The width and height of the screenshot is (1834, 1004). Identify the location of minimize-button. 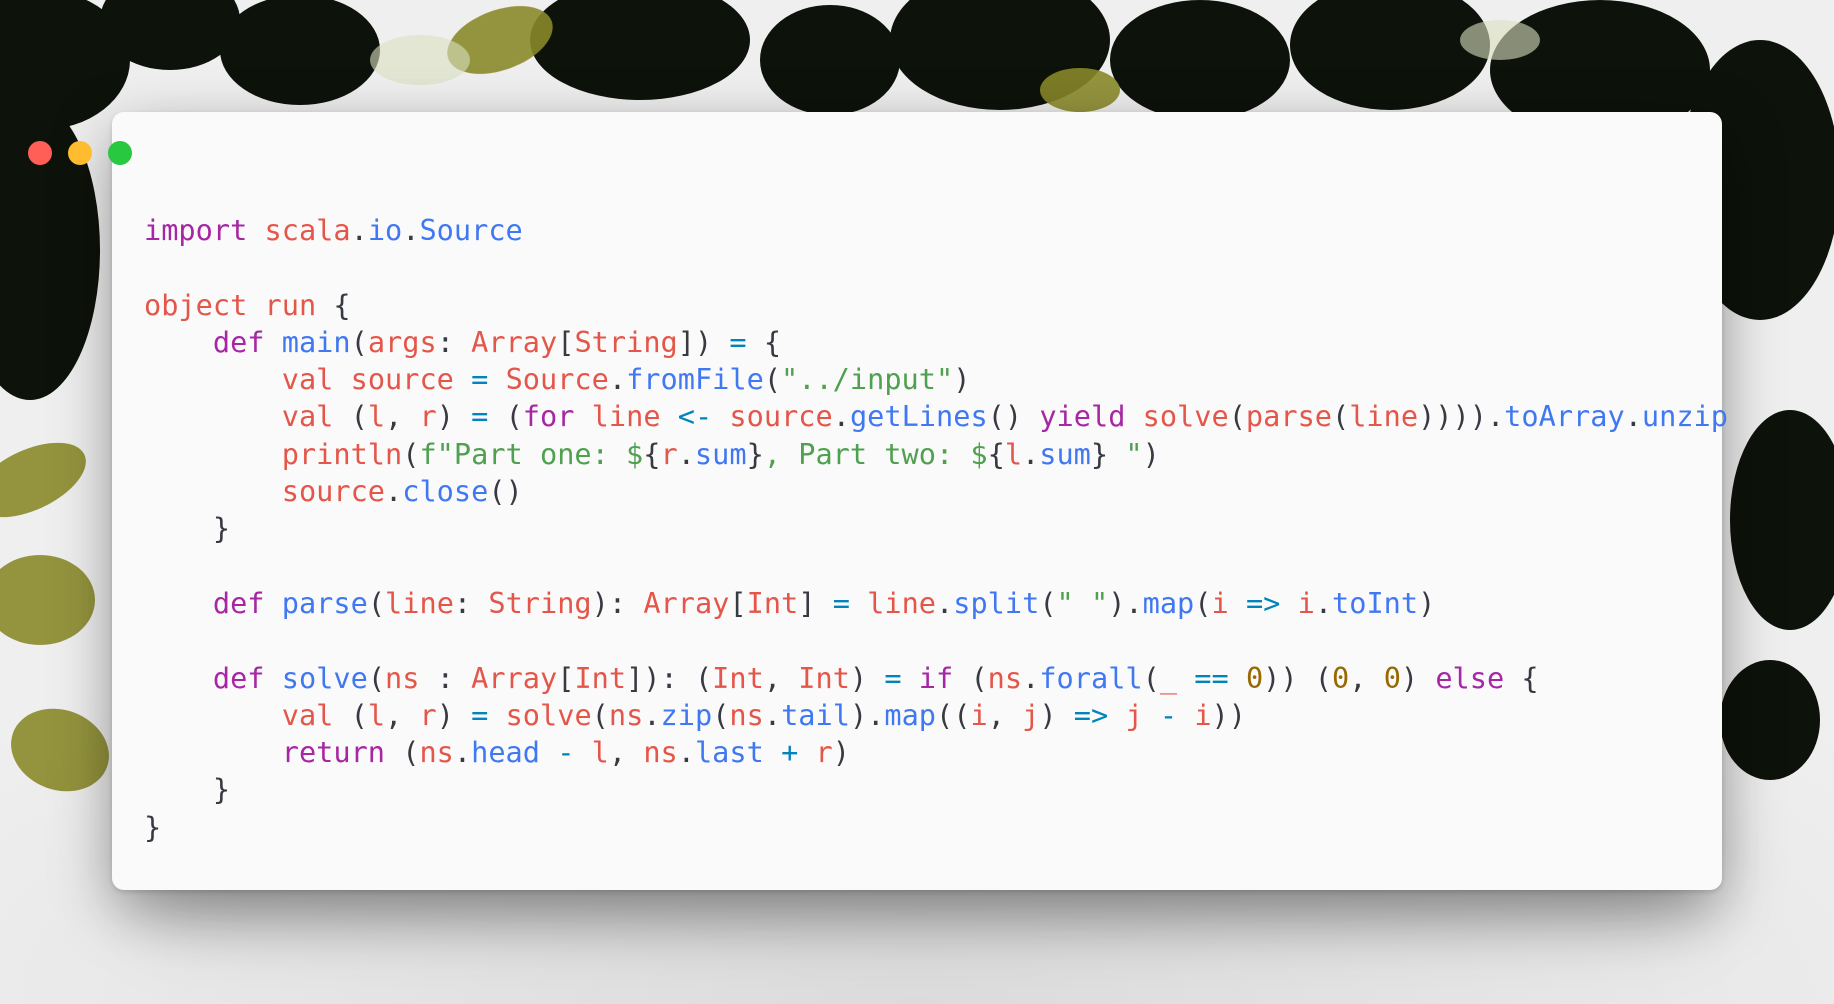
(80, 153).